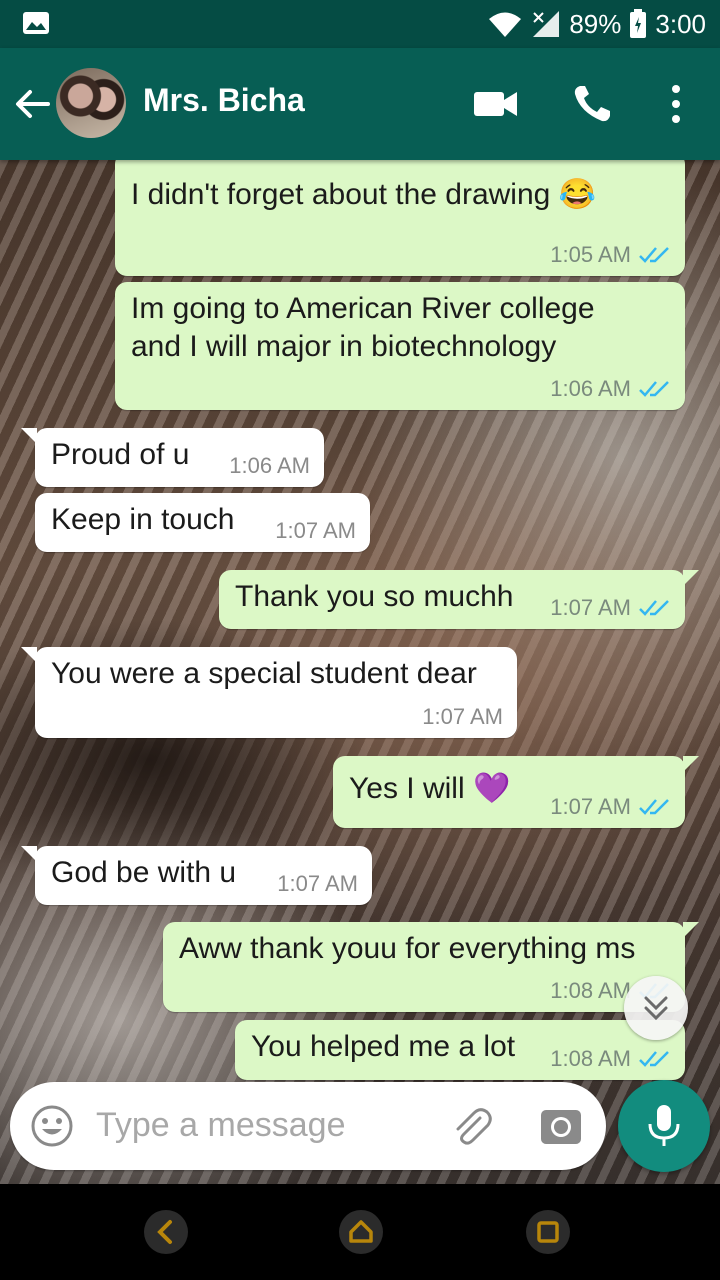 The height and width of the screenshot is (1280, 720). I want to click on message-bubble-outgoing: Thank you so muchh 1:07 AM, so click(459, 599).